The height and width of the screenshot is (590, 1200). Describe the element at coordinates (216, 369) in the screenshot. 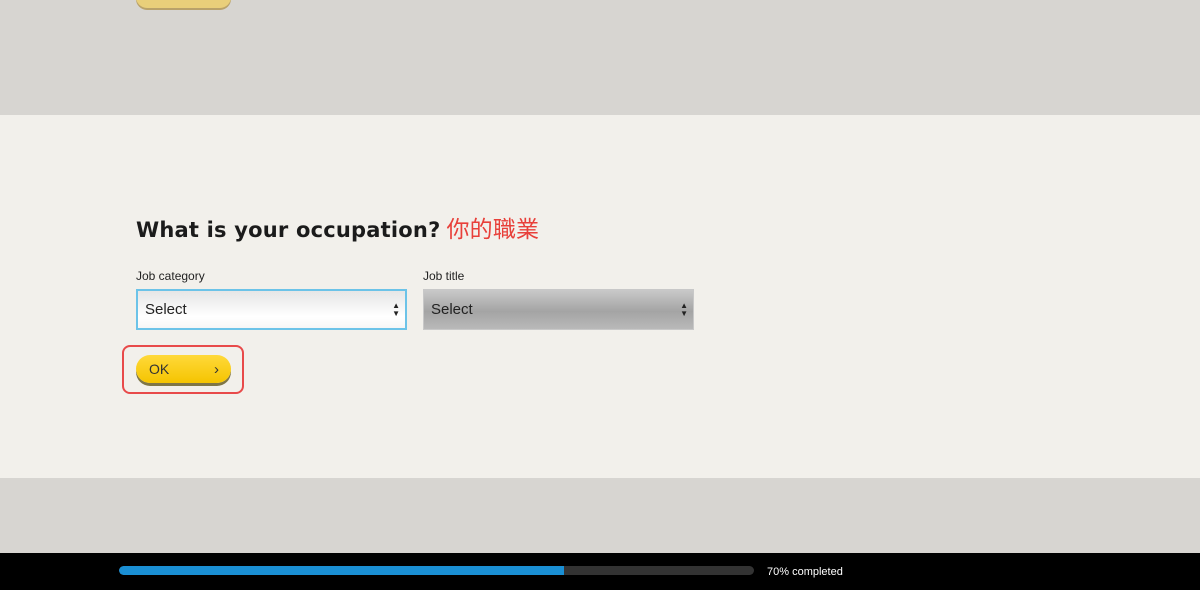

I see `chevron-right-icon: ›` at that location.